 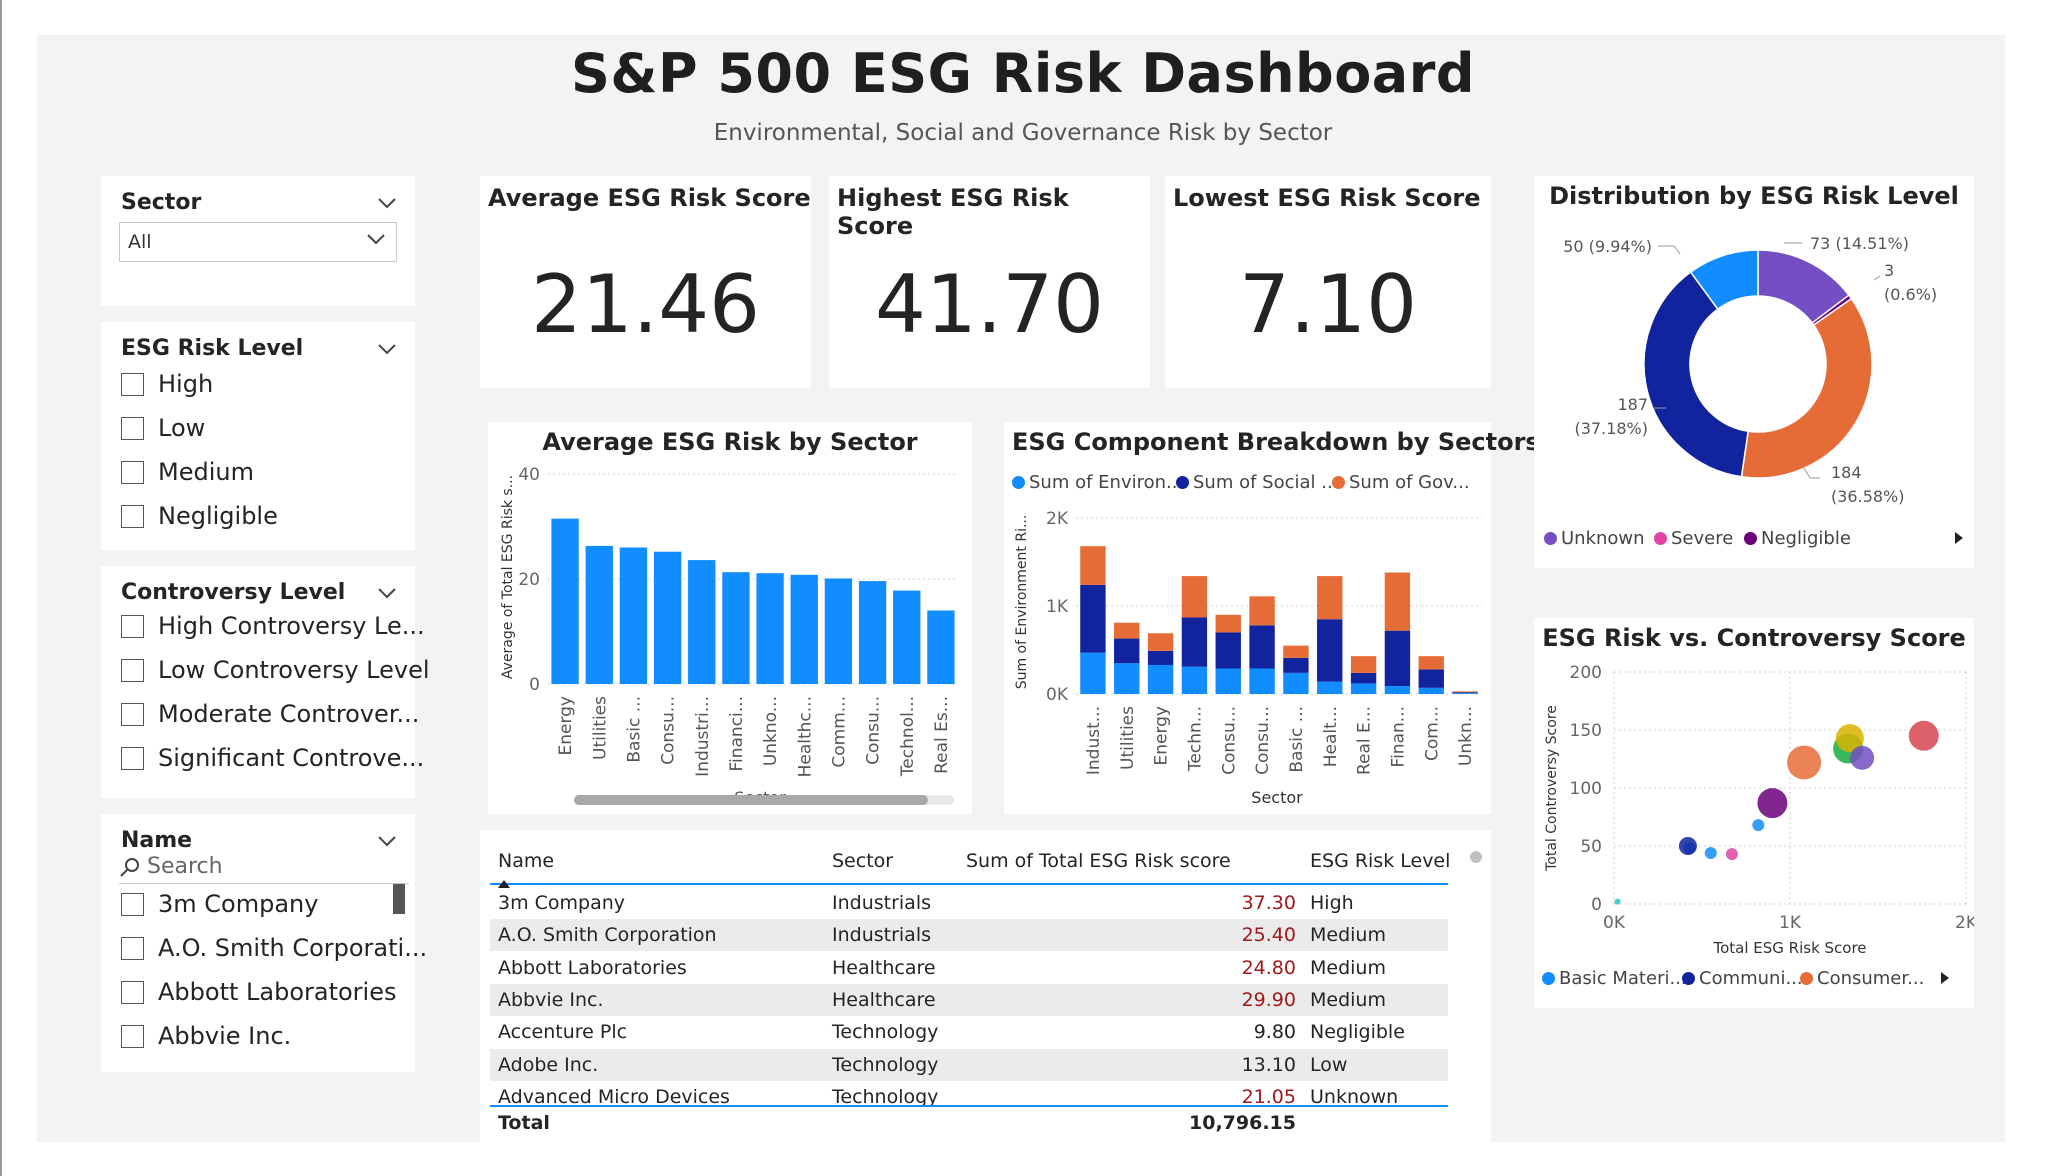 What do you see at coordinates (551, 999) in the screenshot?
I see `cell-name: Abbvie Inc.` at bounding box center [551, 999].